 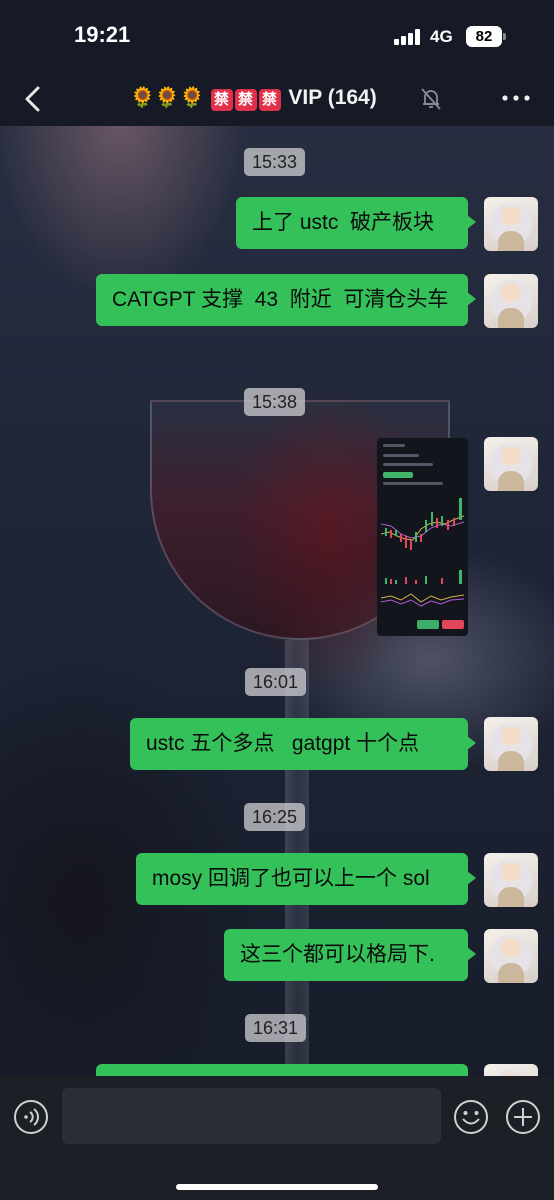 What do you see at coordinates (407, 37) in the screenshot?
I see `signal-icon` at bounding box center [407, 37].